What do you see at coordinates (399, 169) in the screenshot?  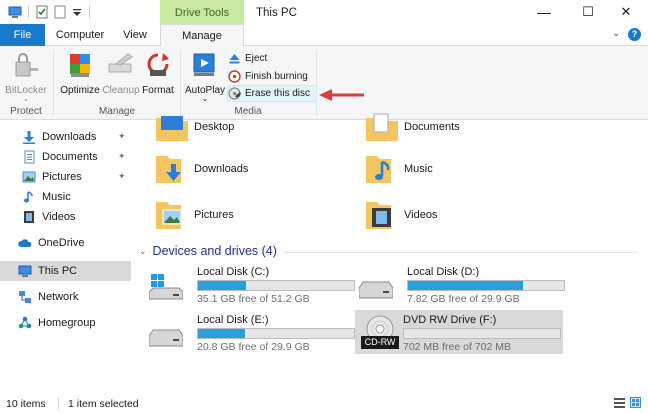 I see `folder-music: Music` at bounding box center [399, 169].